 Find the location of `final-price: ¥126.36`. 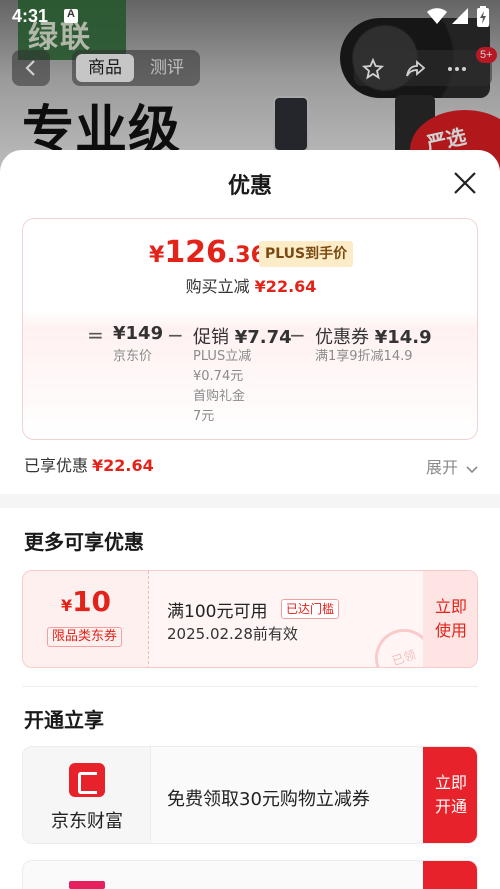

final-price: ¥126.36 is located at coordinates (207, 252).